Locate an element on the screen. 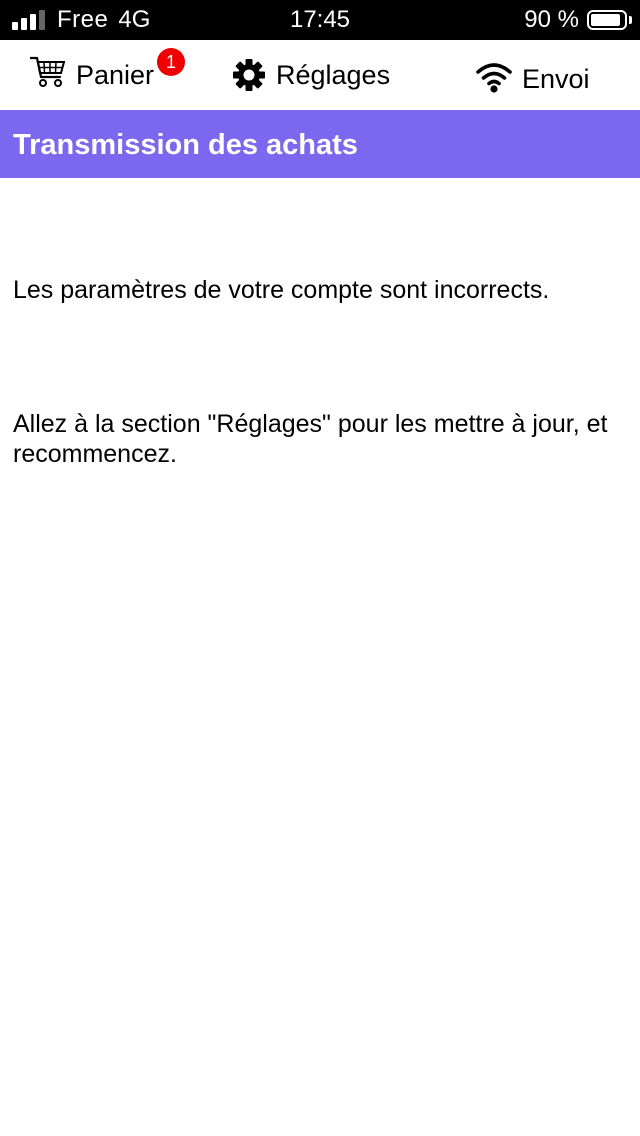  section-header: Transmission des achats is located at coordinates (320, 144).